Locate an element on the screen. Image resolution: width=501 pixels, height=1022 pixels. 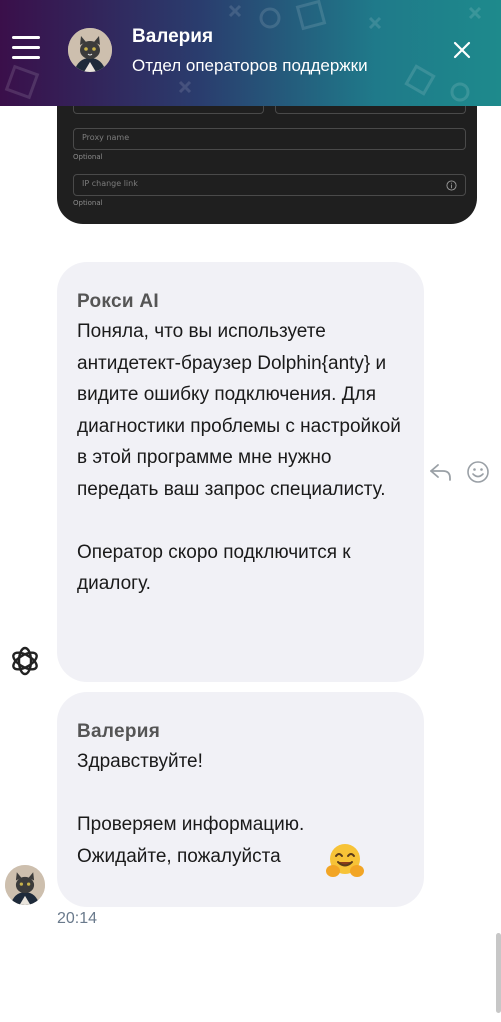
operator-name: Валерия is located at coordinates (173, 36).